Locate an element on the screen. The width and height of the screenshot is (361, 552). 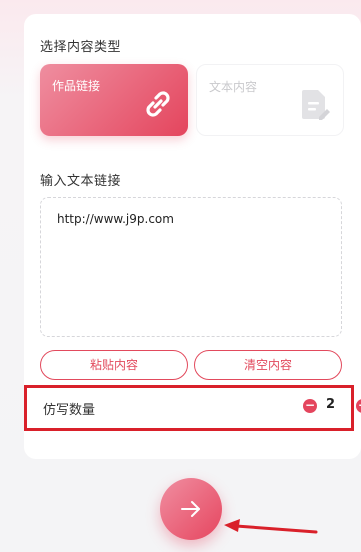
option-work-link-label: 作品链接 is located at coordinates (76, 86).